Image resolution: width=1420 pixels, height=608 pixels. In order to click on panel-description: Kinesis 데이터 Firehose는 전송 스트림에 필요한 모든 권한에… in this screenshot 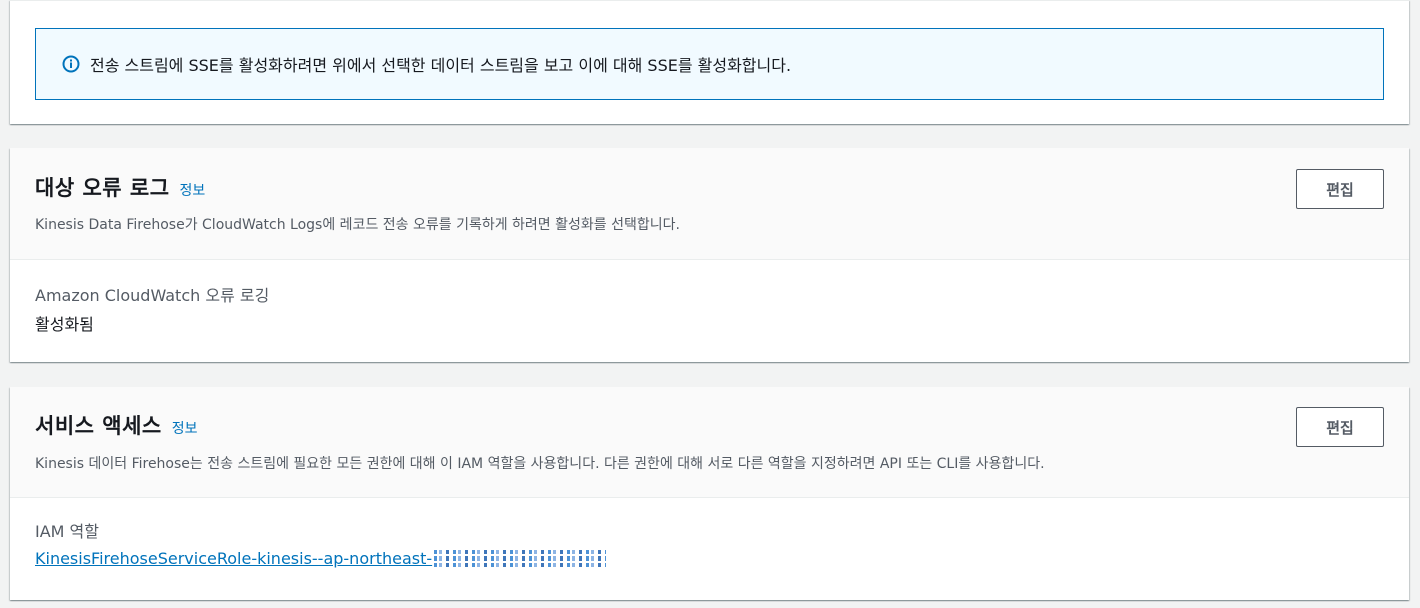, I will do `click(540, 464)`.